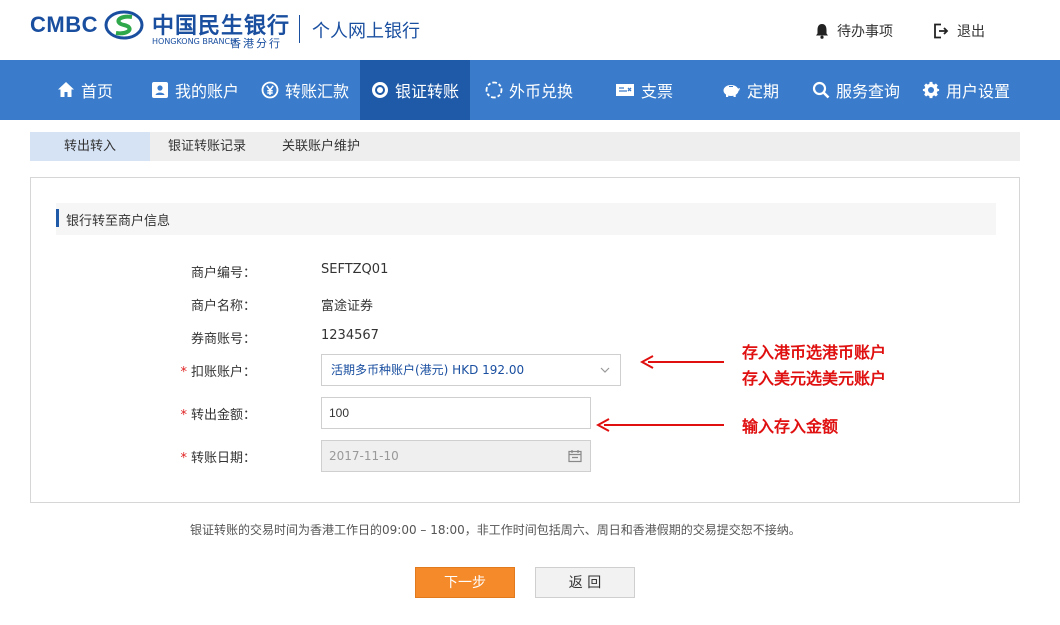  I want to click on amount-label-text: 转出金额：, so click(223, 415).